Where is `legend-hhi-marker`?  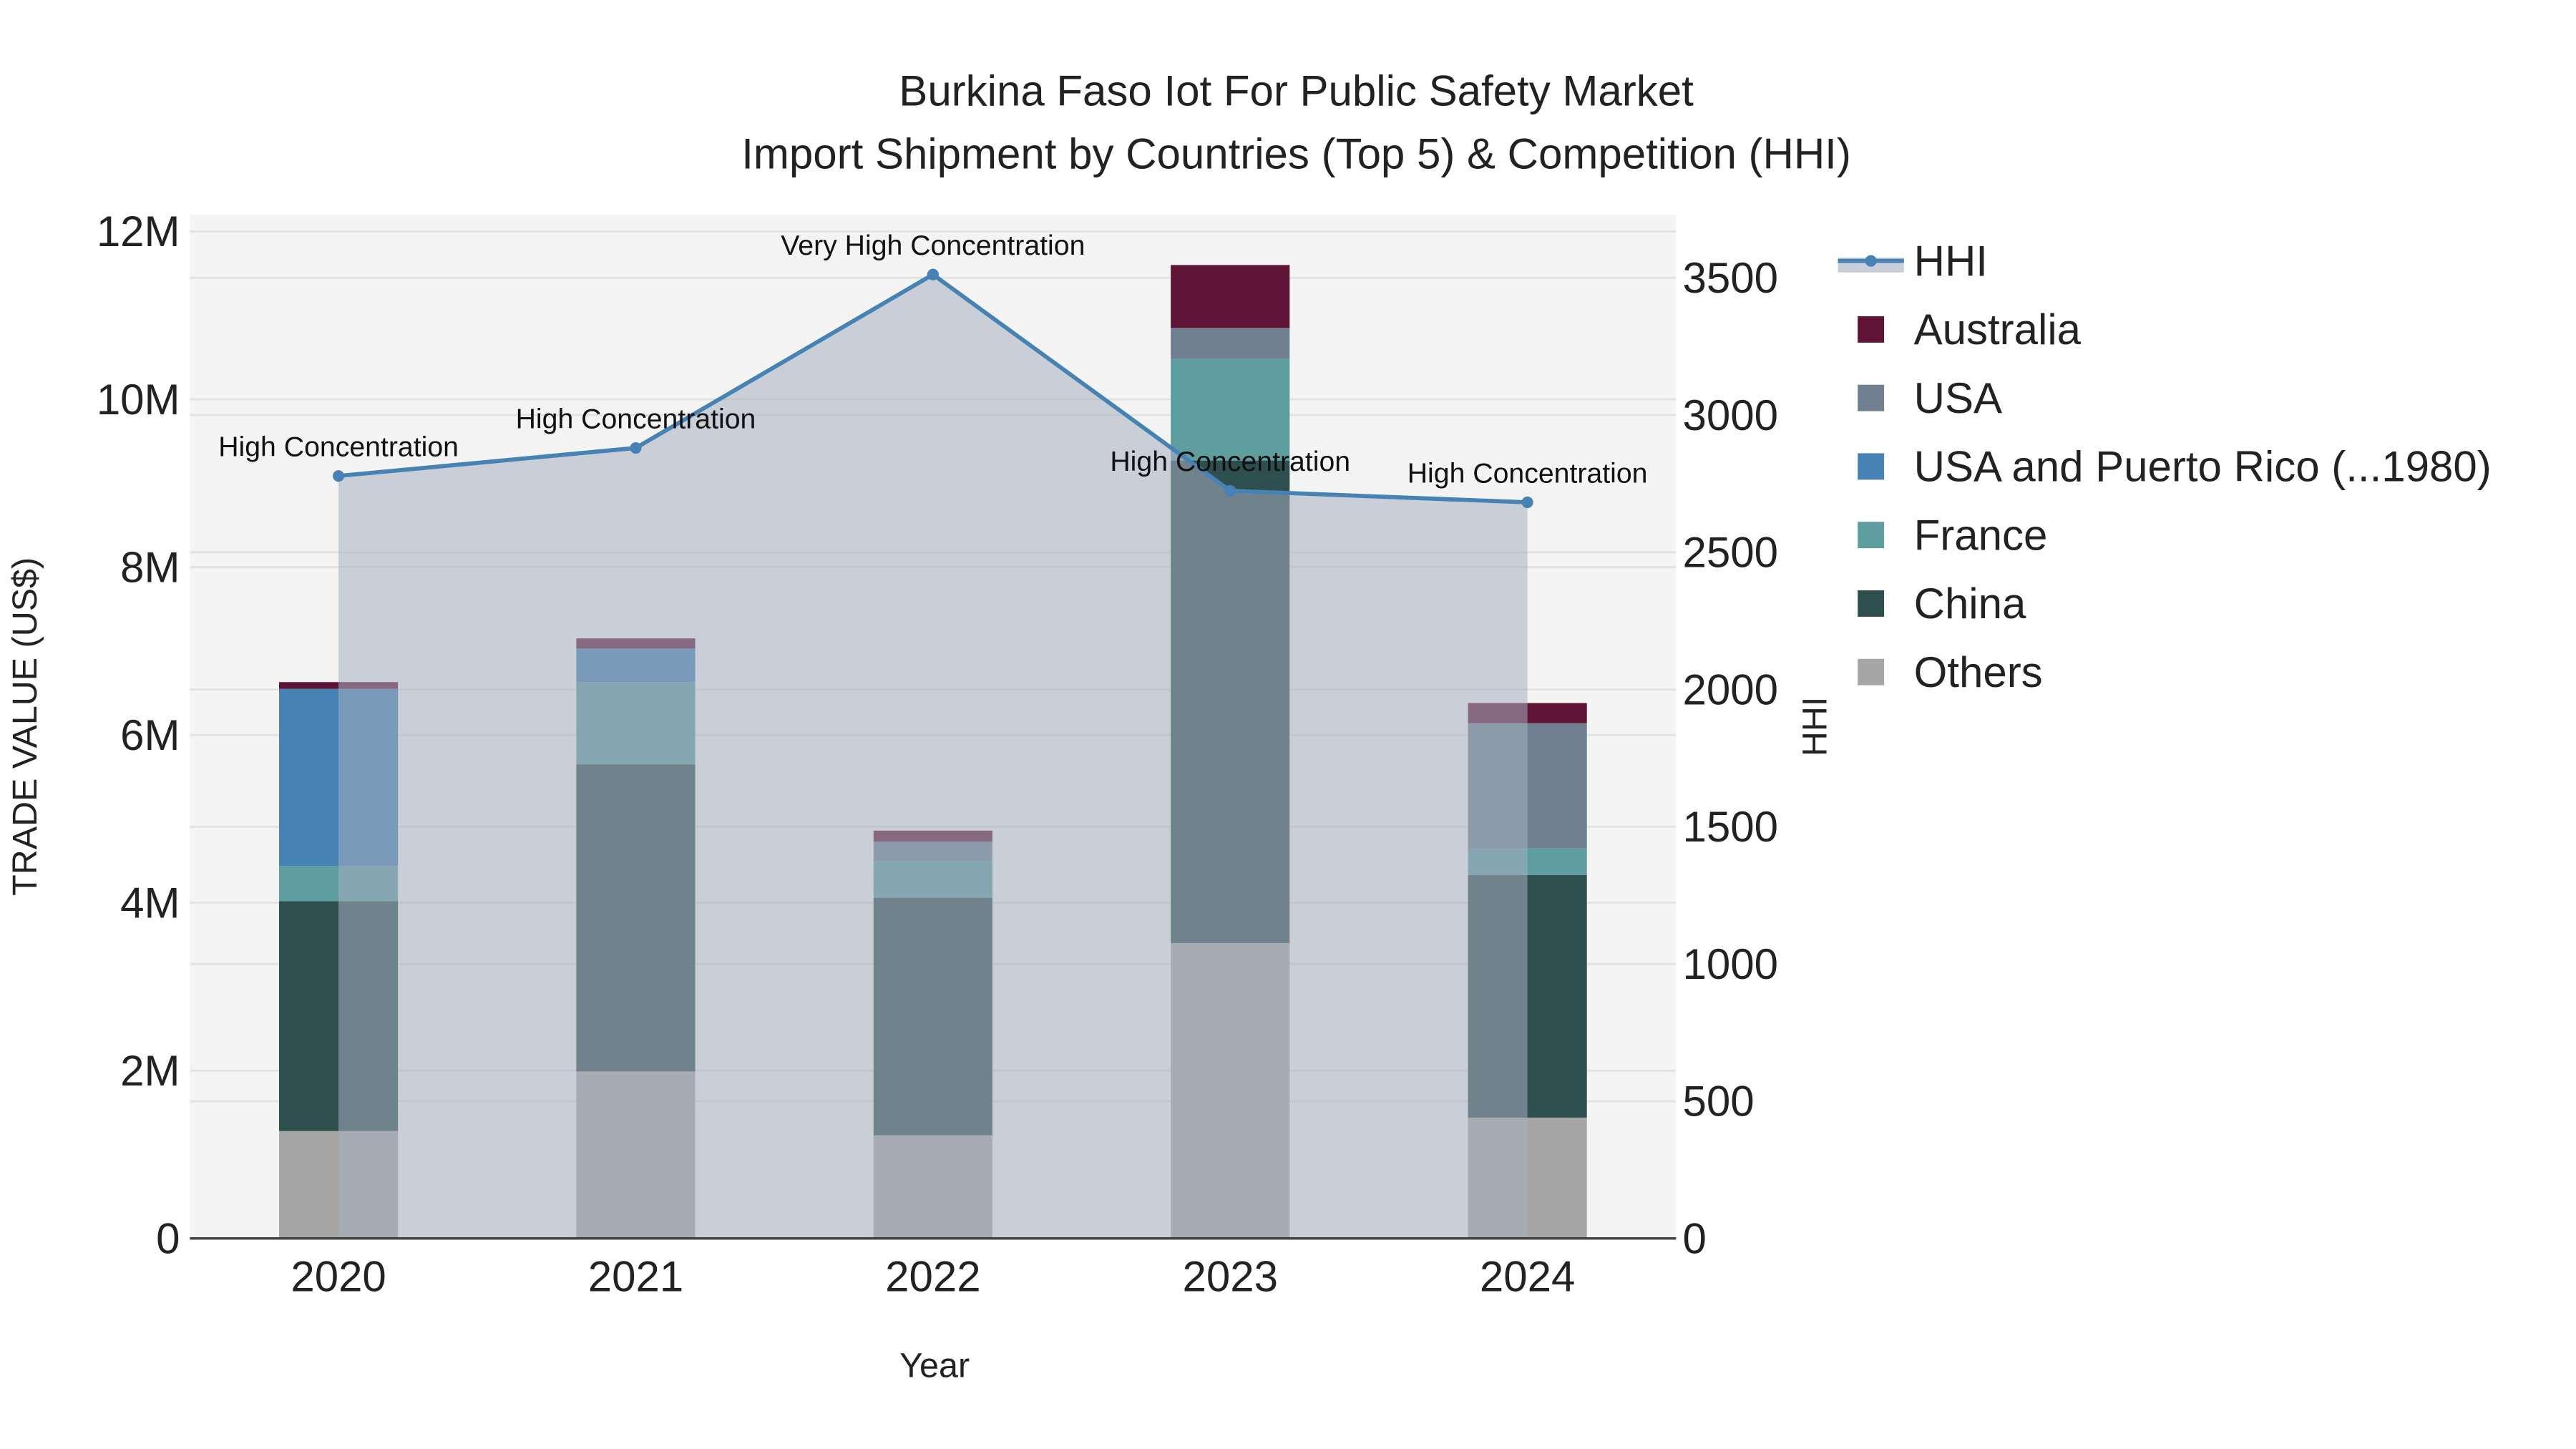 legend-hhi-marker is located at coordinates (1871, 261).